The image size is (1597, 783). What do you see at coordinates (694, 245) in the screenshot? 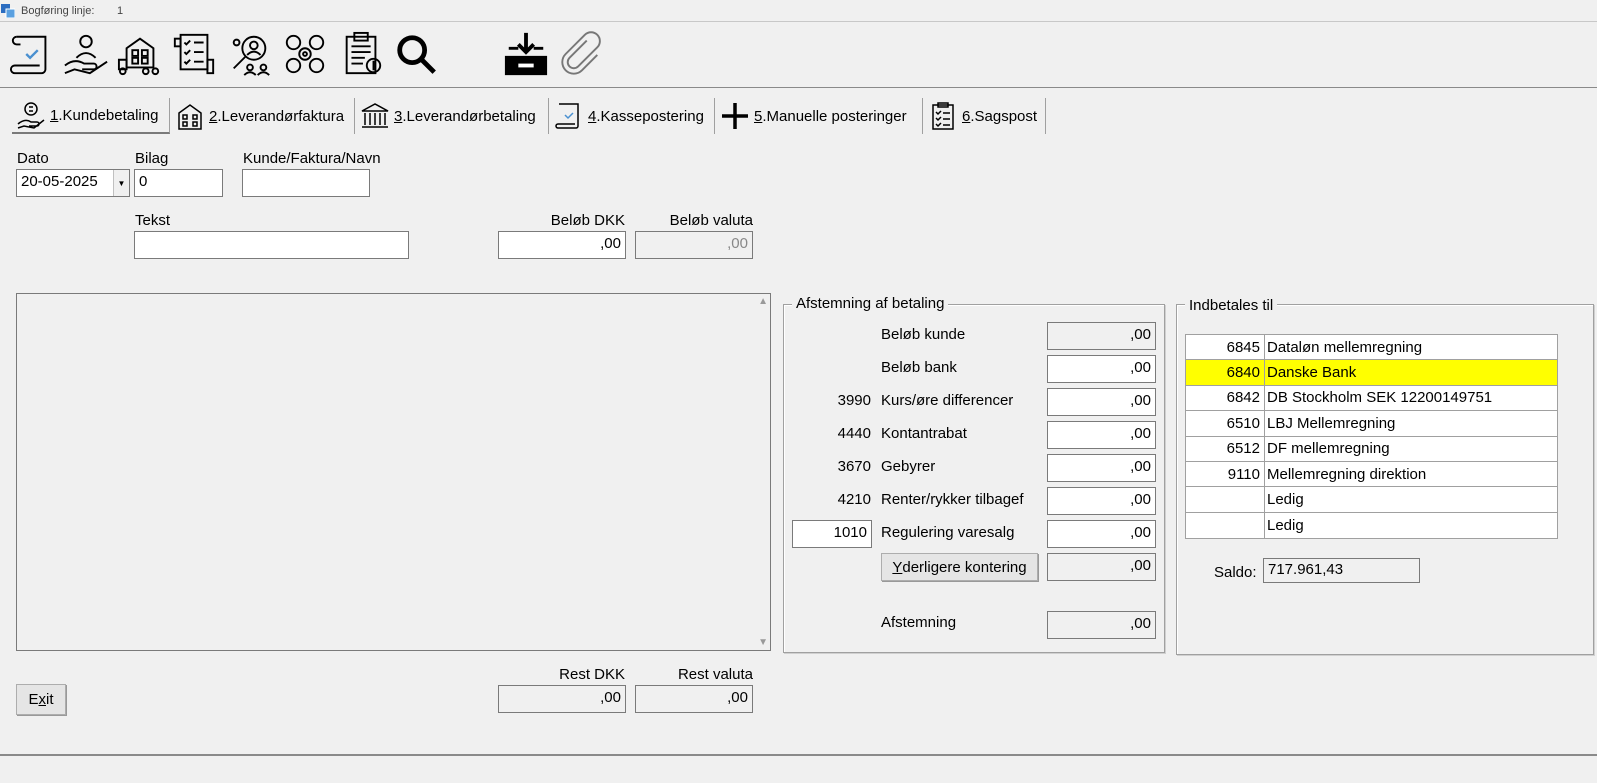
I see `belob-valuta-field: ,00` at bounding box center [694, 245].